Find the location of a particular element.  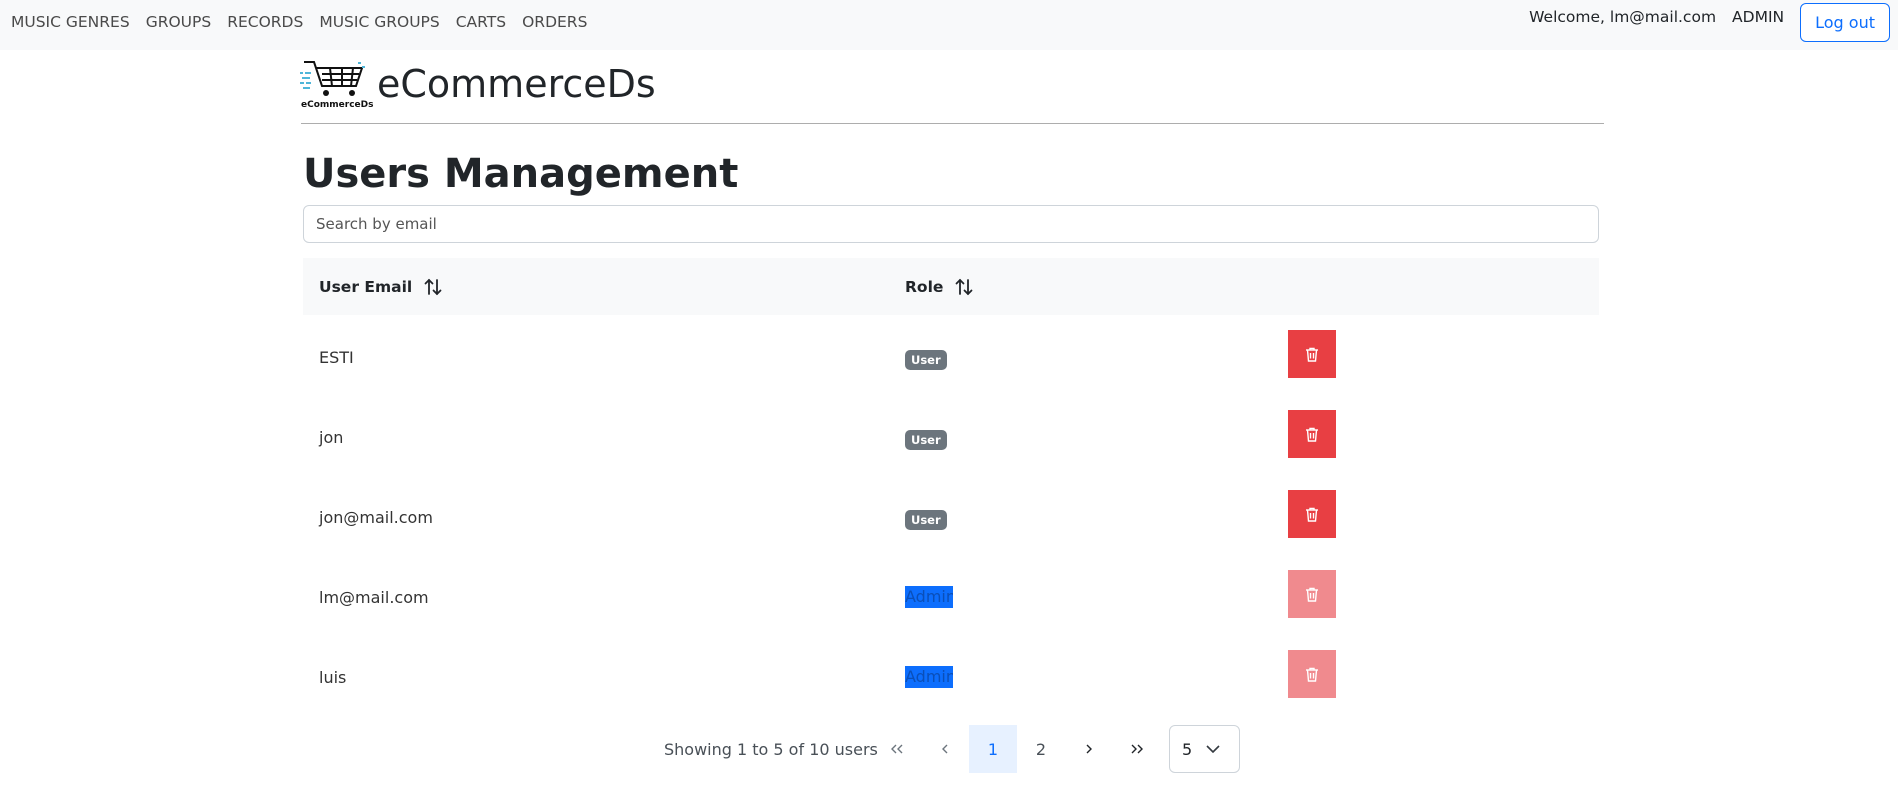

welcome-text: Welcome, lm@mail.com is located at coordinates (1623, 17).